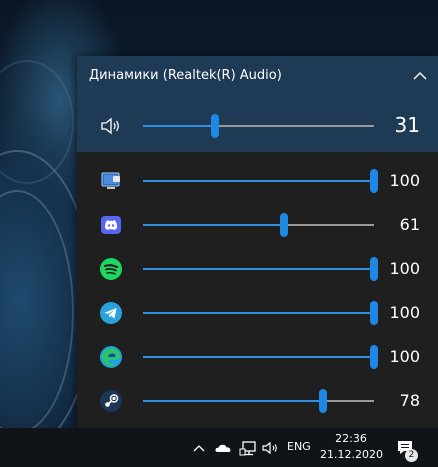 The width and height of the screenshot is (438, 467). Describe the element at coordinates (351, 447) in the screenshot. I see `clock: 22:36 21.12.2020` at that location.